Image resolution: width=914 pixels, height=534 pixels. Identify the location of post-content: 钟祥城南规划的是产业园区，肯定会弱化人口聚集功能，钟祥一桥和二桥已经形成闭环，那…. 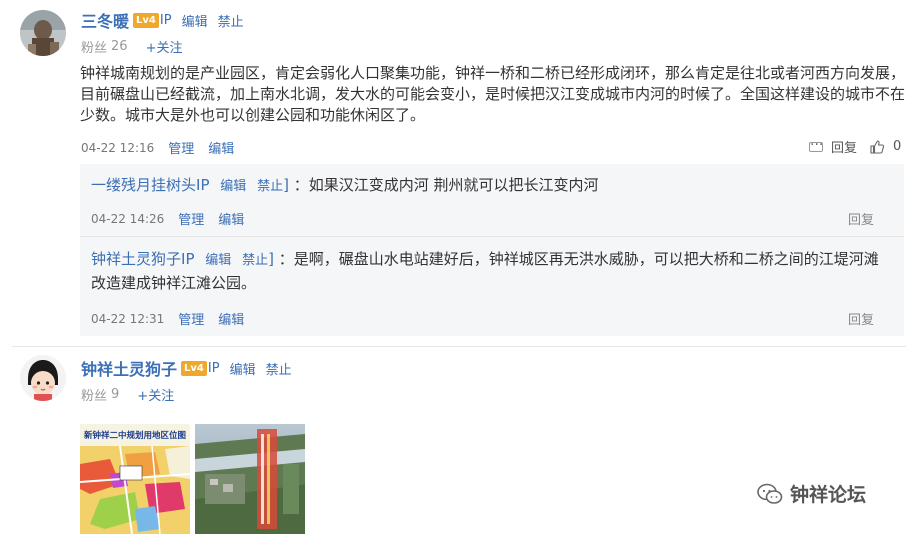
(493, 94).